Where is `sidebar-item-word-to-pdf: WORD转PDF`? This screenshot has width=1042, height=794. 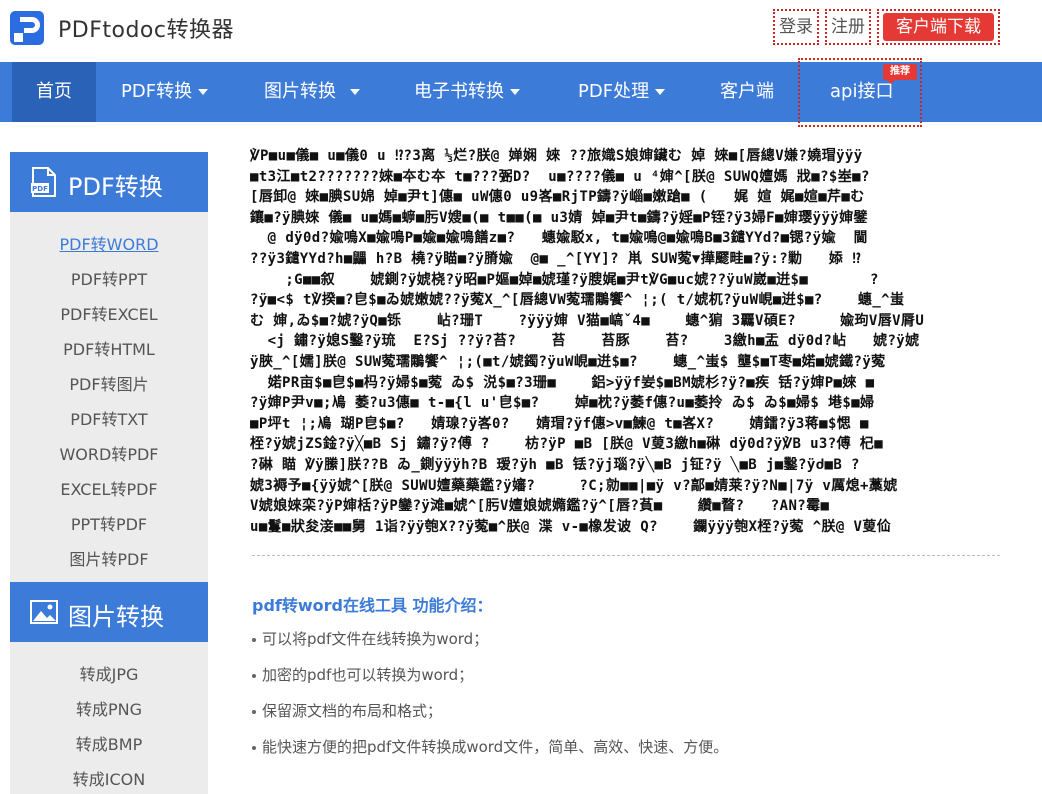 sidebar-item-word-to-pdf: WORD转PDF is located at coordinates (109, 453).